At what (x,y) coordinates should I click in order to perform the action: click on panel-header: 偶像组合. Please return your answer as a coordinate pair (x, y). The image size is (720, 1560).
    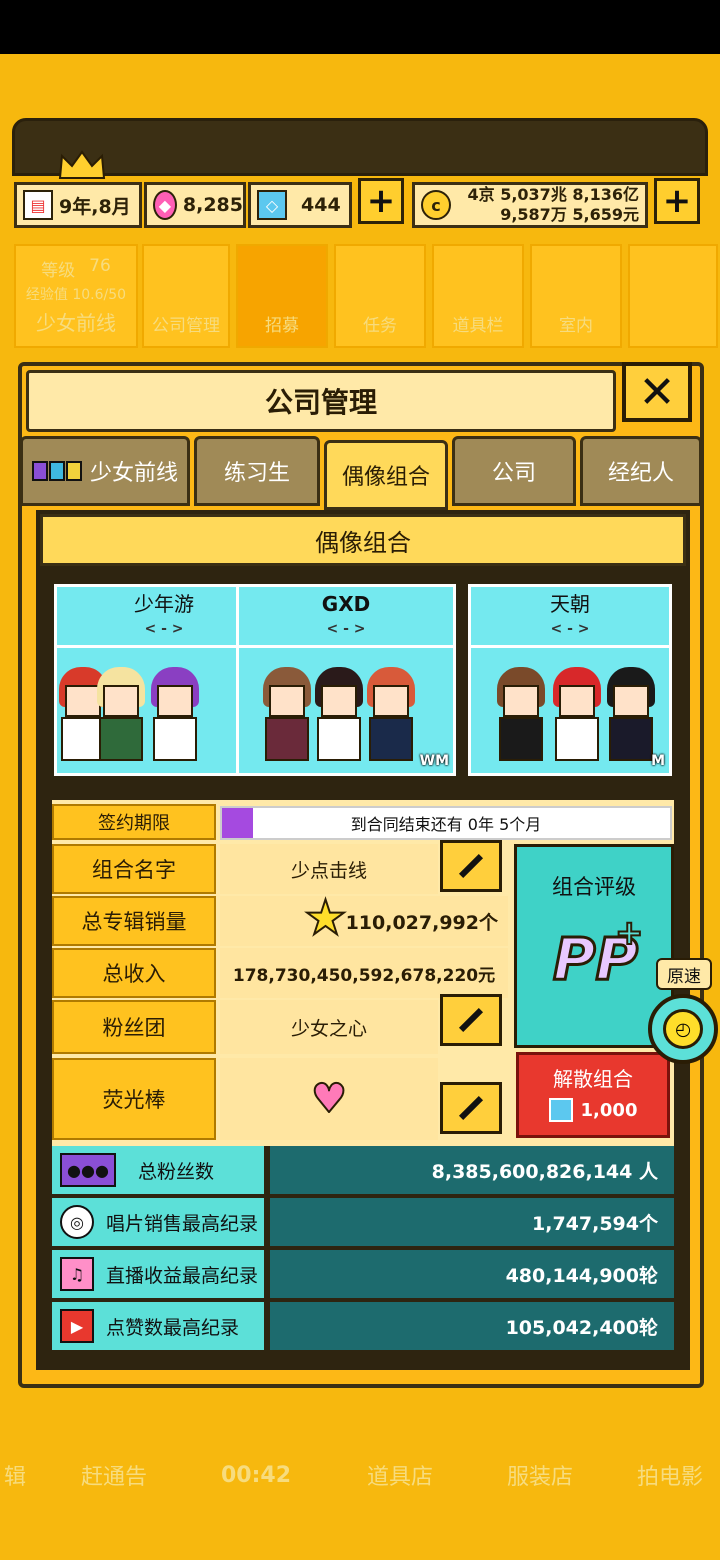
    Looking at the image, I should click on (363, 540).